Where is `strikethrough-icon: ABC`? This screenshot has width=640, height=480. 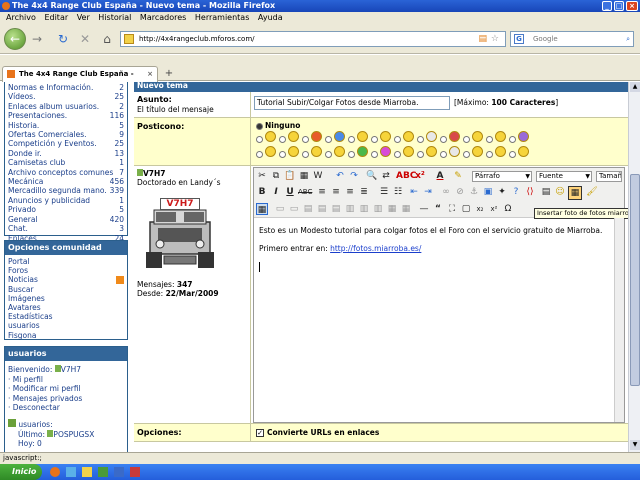 strikethrough-icon: ABC is located at coordinates (305, 192).